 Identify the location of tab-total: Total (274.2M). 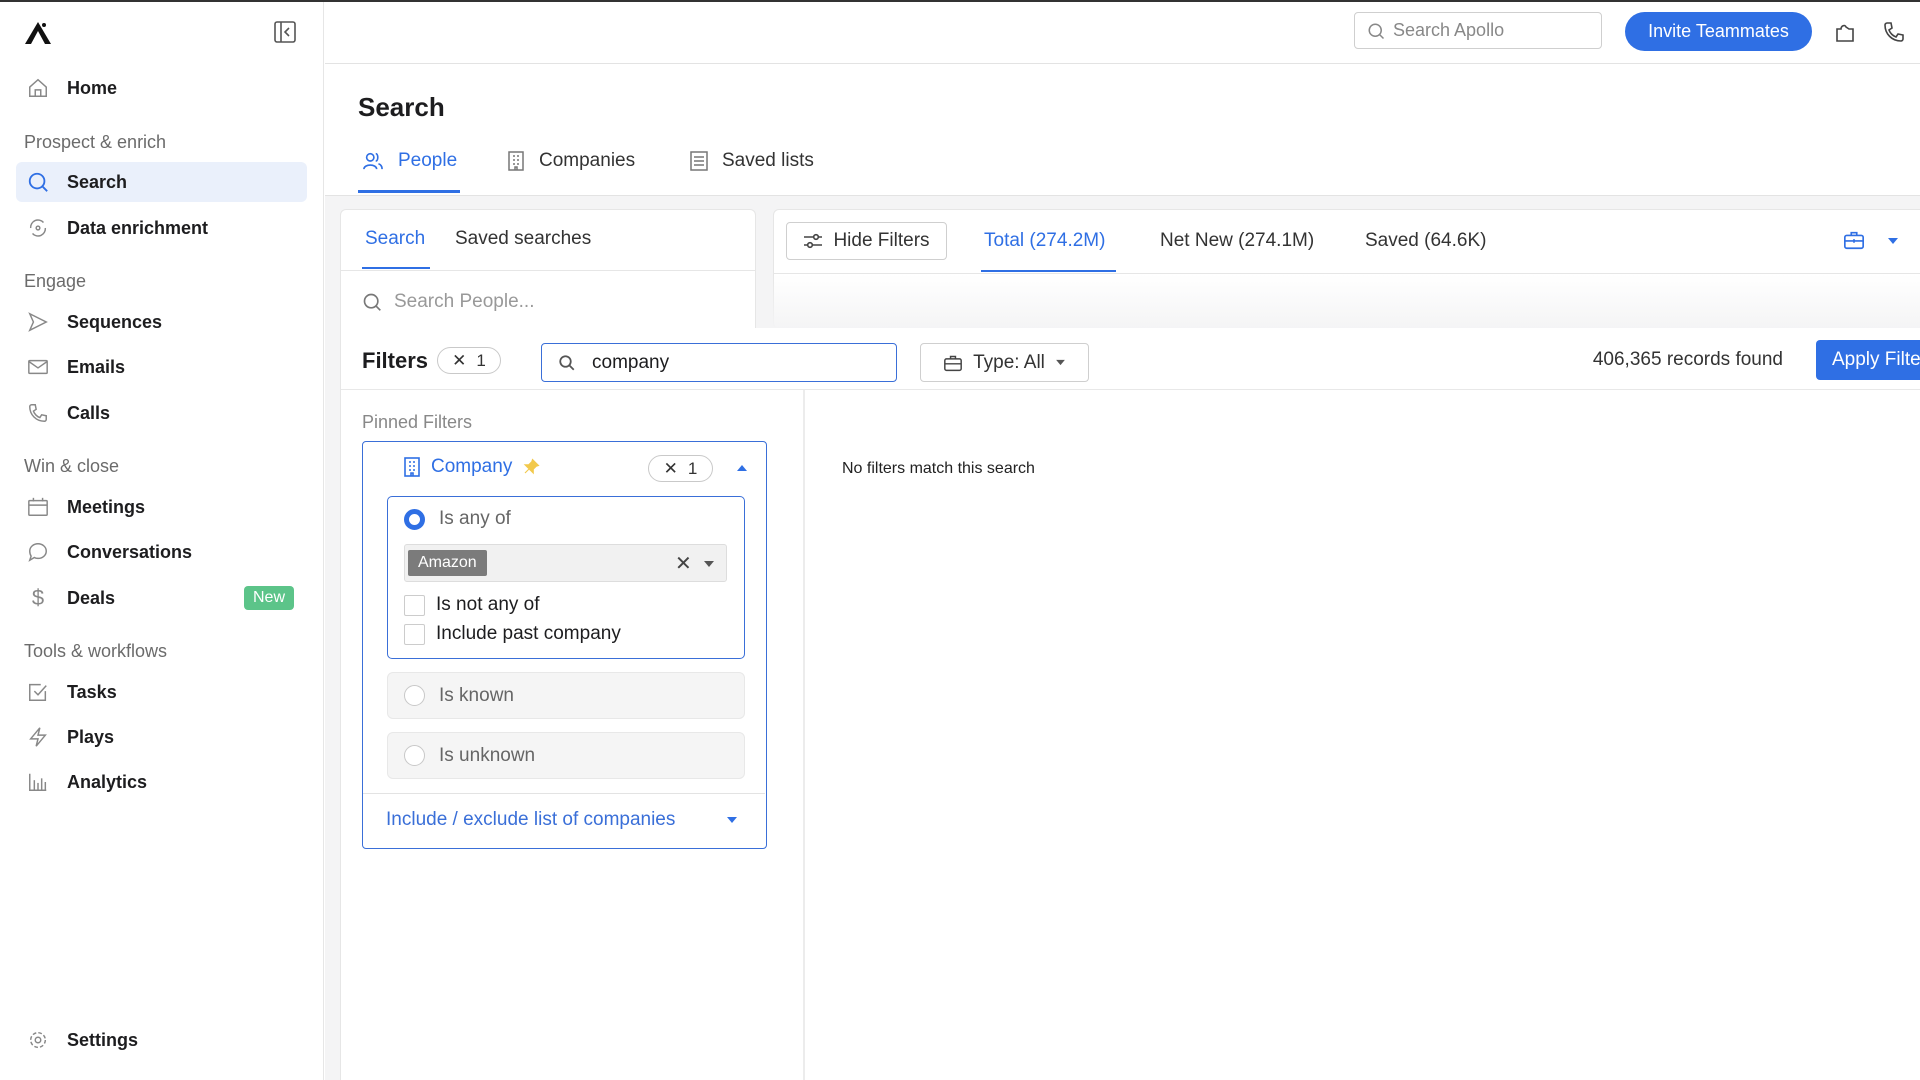
(1044, 241).